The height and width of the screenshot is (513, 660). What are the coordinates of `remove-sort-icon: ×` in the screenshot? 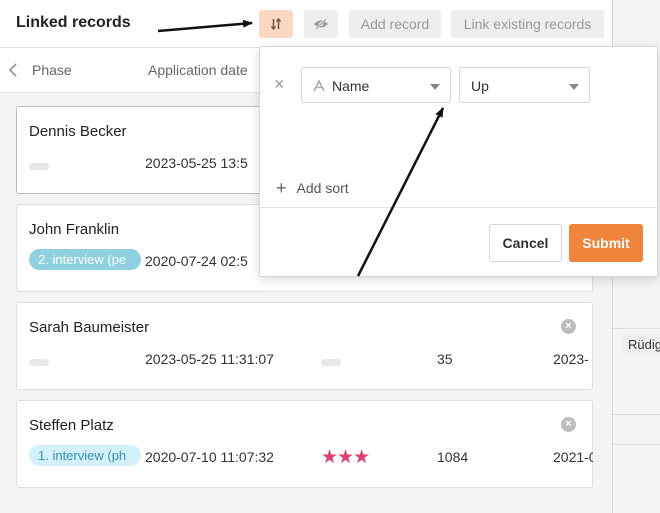 It's located at (279, 84).